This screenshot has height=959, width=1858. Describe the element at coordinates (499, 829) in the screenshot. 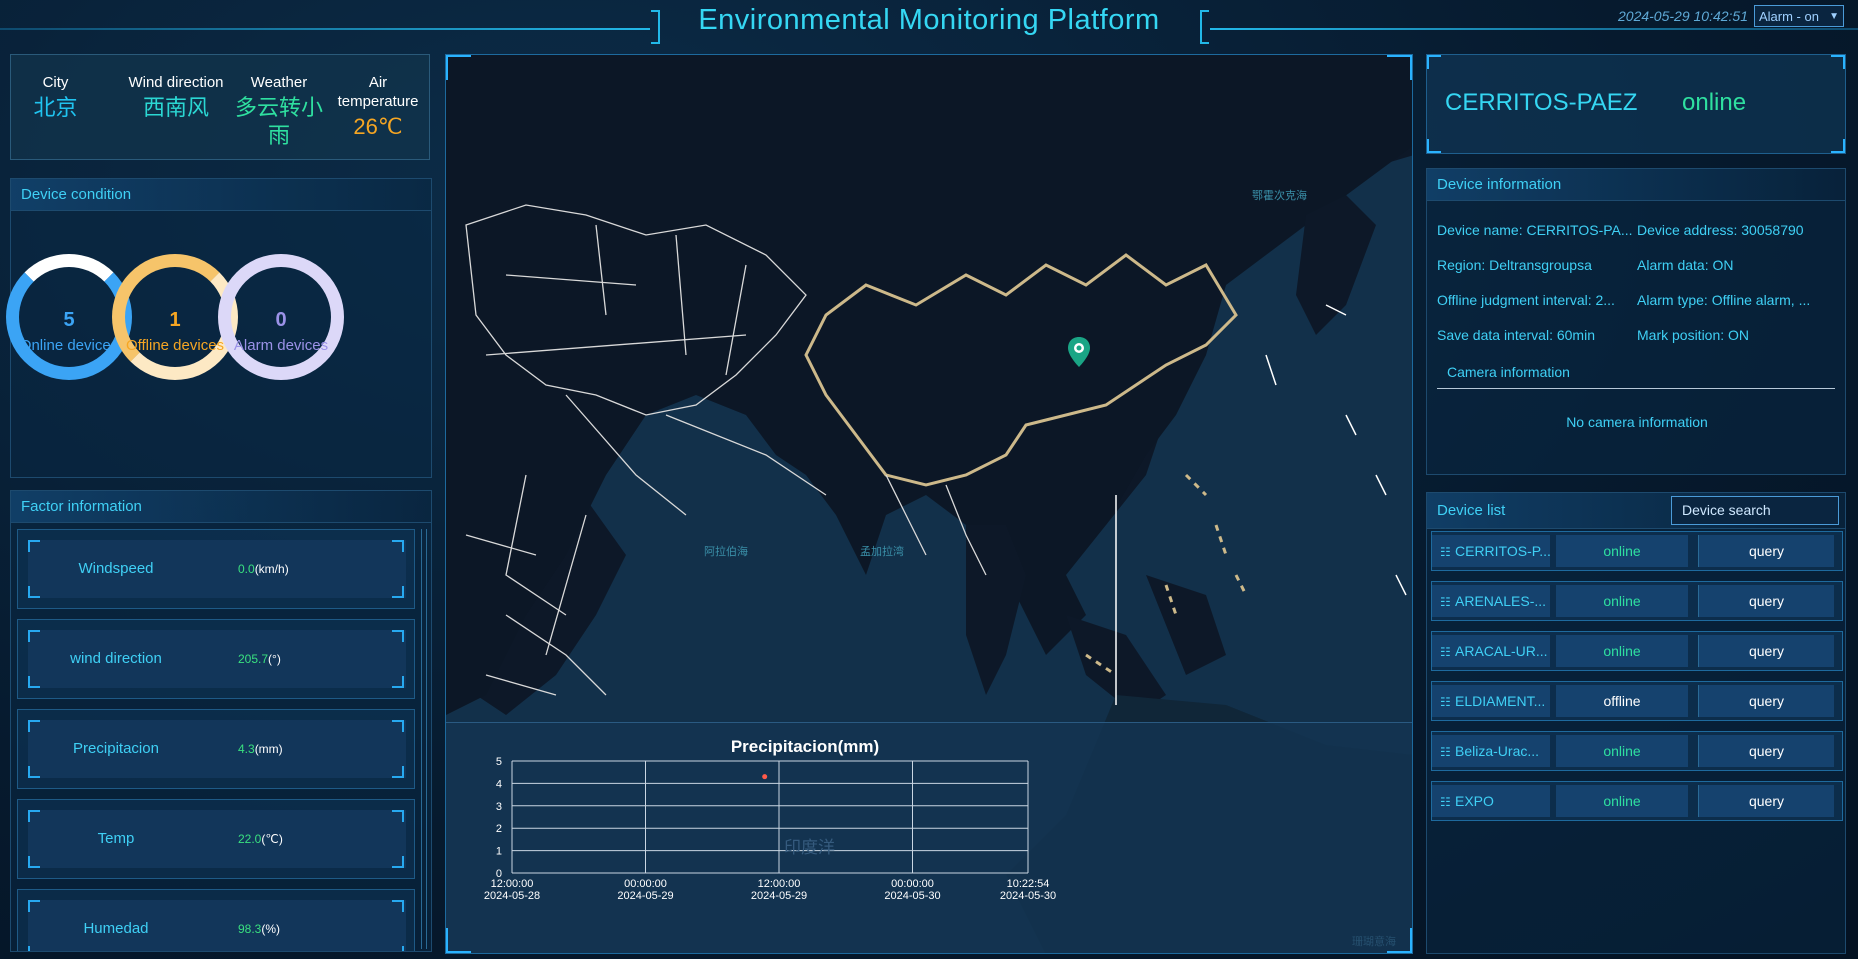

I see `chart-y-tick-label: 2` at that location.